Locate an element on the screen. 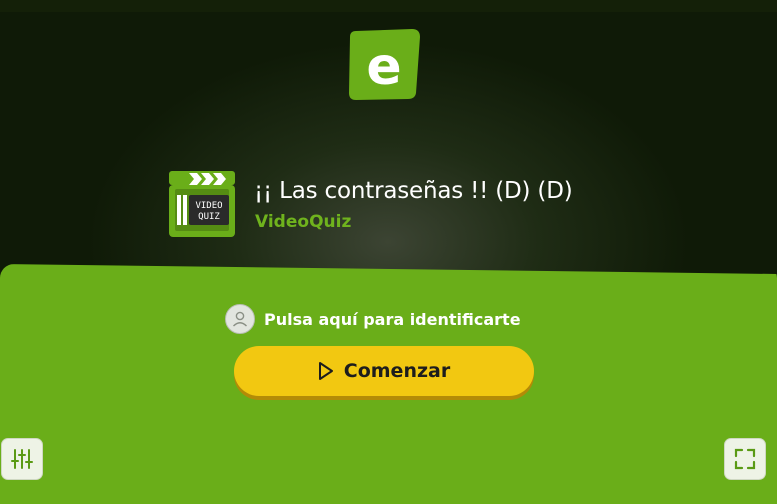  play-icon is located at coordinates (325, 371).